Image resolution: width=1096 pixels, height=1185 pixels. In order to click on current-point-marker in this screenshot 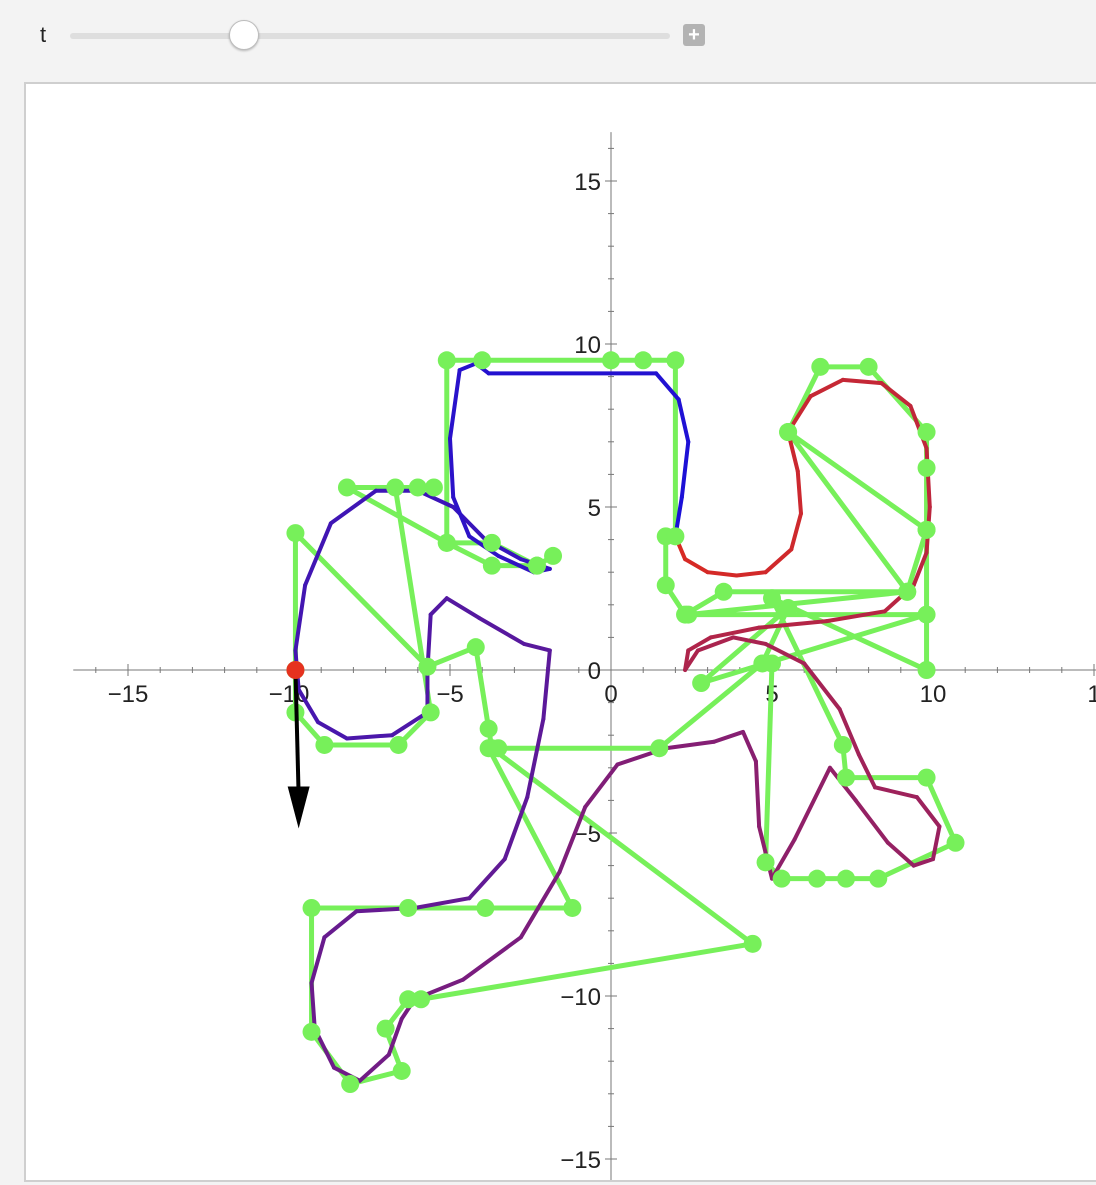, I will do `click(295, 670)`.